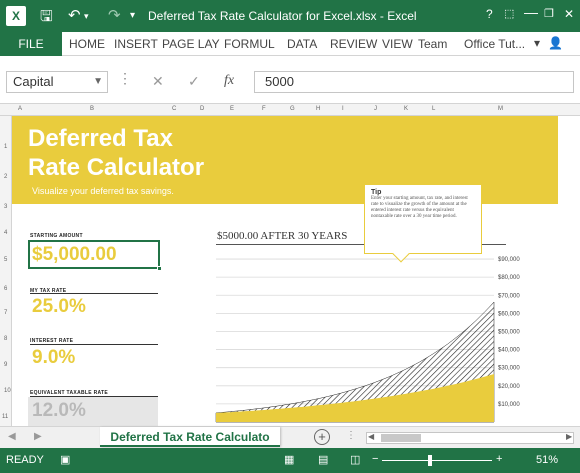 The image size is (580, 473). I want to click on undo-icon: ↶, so click(74, 15).